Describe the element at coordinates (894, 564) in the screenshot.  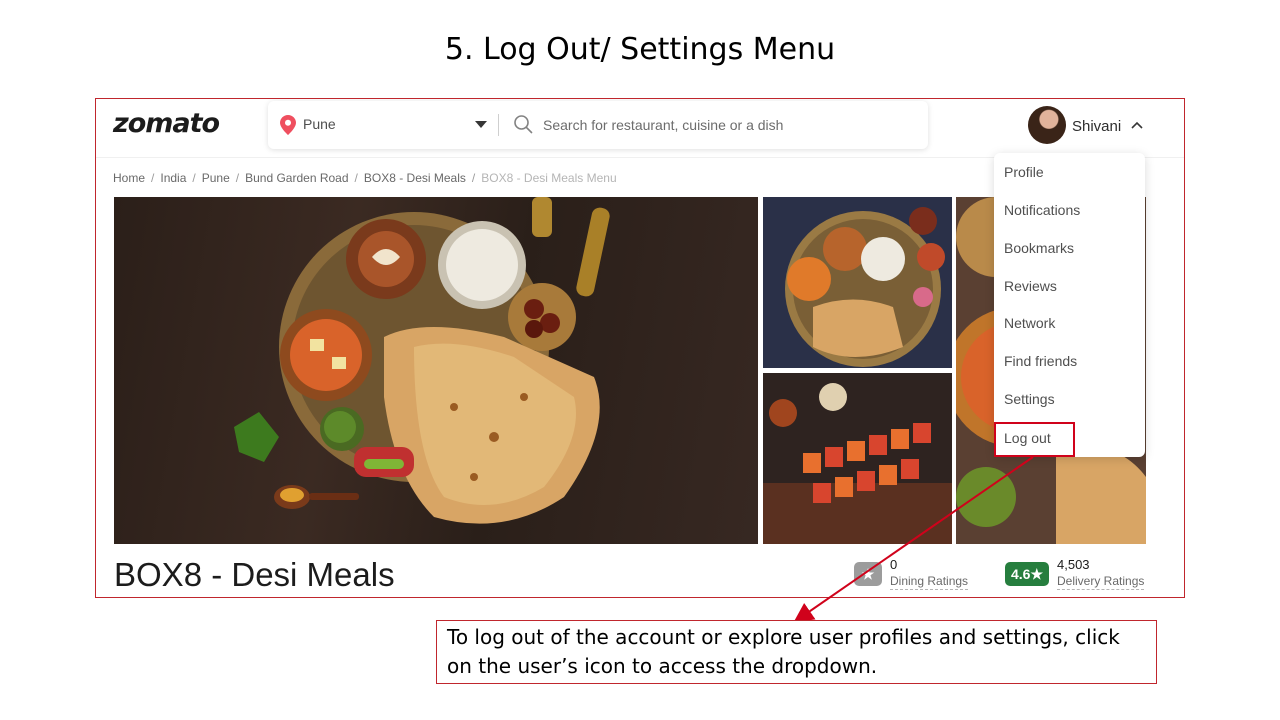
I see `dining-rating-count: 0` at that location.